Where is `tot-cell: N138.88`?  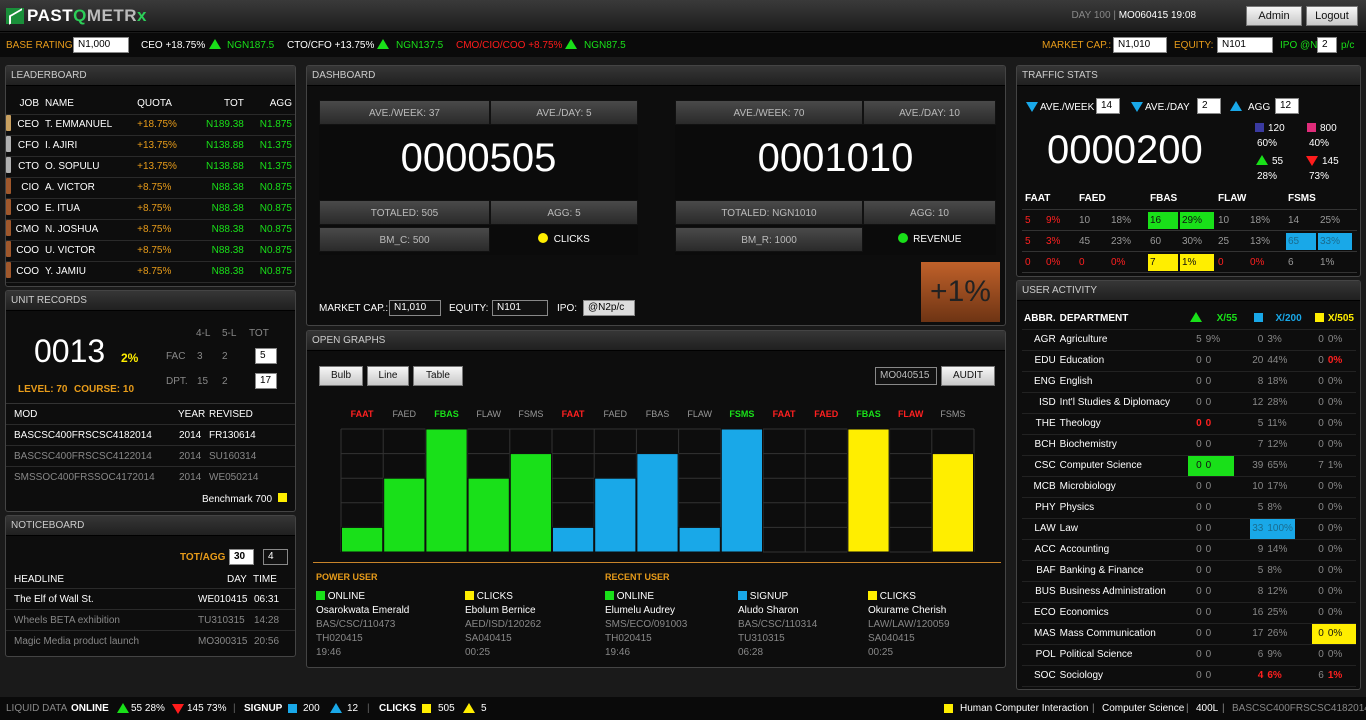
tot-cell: N138.88 is located at coordinates (219, 146).